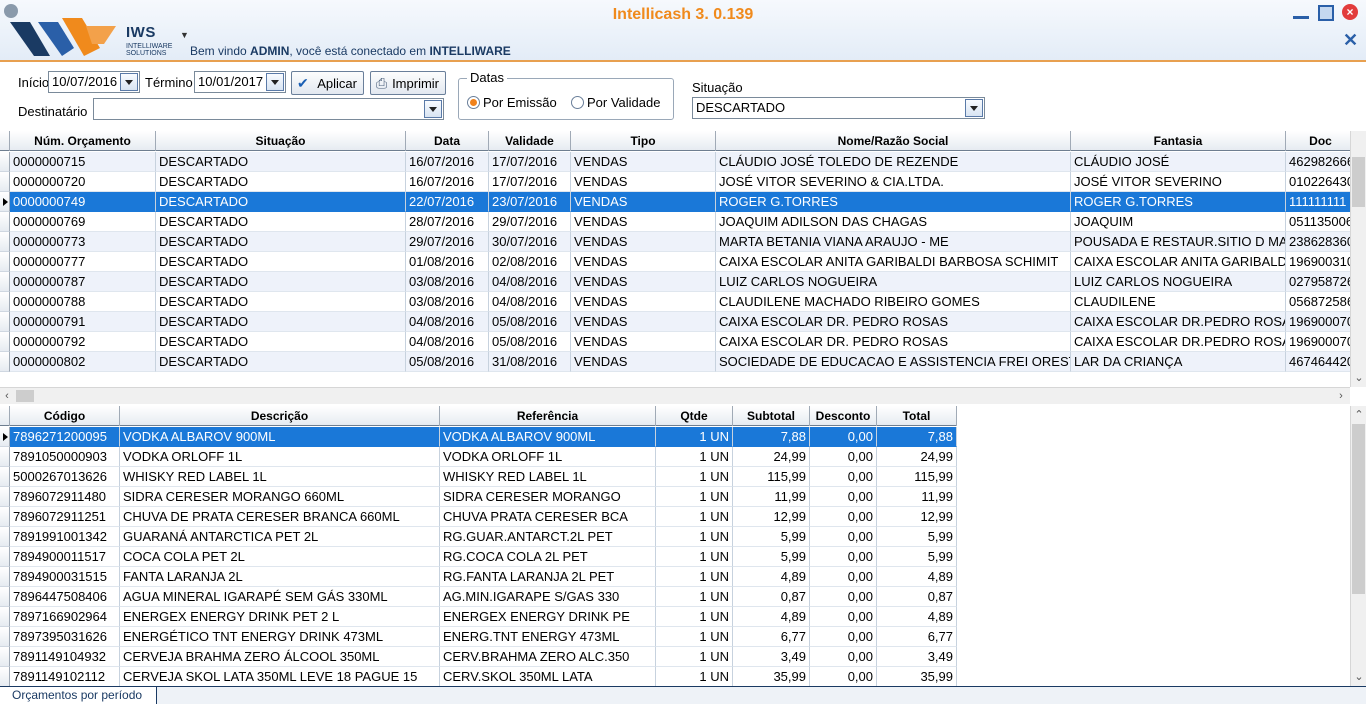 The width and height of the screenshot is (1366, 704). I want to click on orcamentos-cell: CLAUDILENE MACHADO RIBEIRO GOMES, so click(893, 302).